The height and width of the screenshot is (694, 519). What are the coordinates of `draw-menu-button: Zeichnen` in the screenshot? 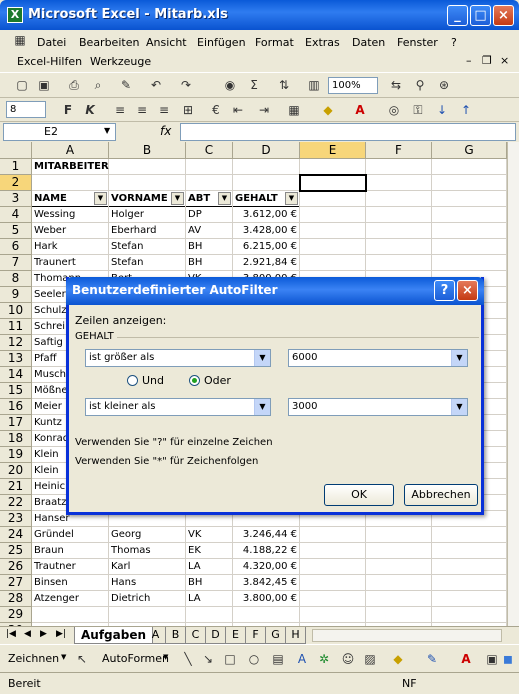 It's located at (33, 658).